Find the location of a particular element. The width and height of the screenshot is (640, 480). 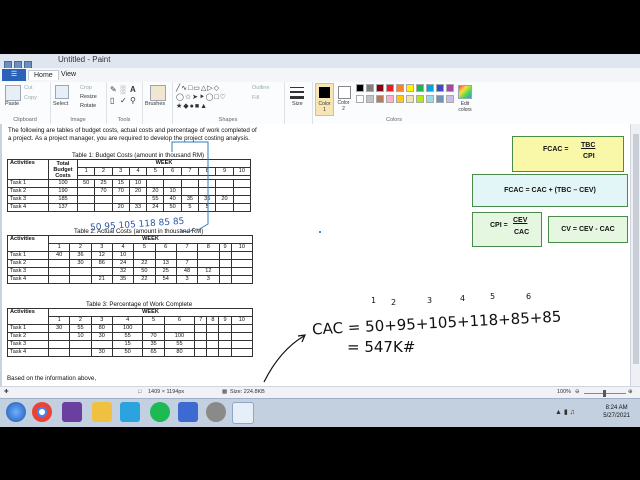

file-size: Size: 224.8KB is located at coordinates (247, 392).